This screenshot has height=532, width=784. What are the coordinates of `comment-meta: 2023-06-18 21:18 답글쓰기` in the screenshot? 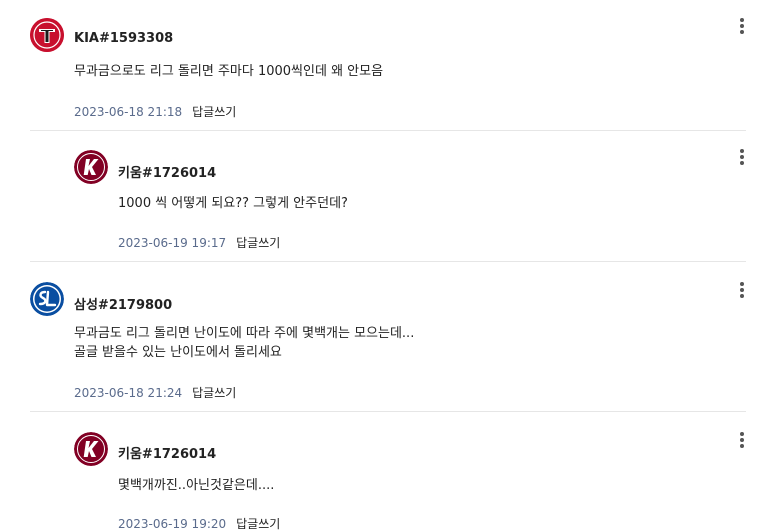 It's located at (155, 111).